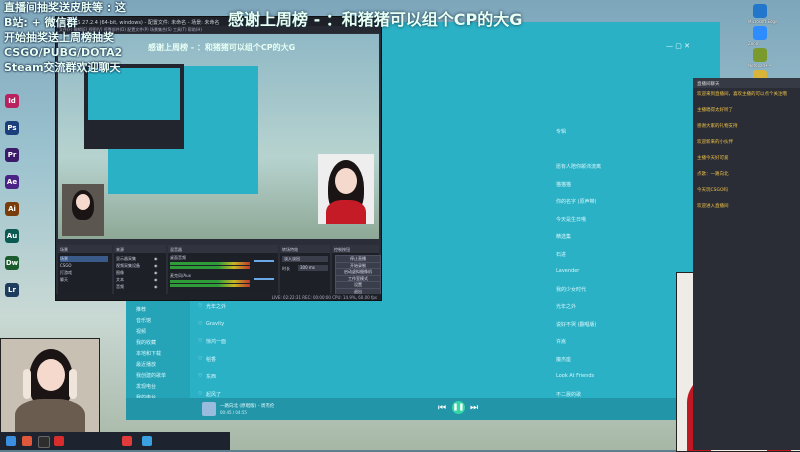 The image size is (800, 452). Describe the element at coordinates (12, 236) in the screenshot. I see `audition-icon: Au` at that location.